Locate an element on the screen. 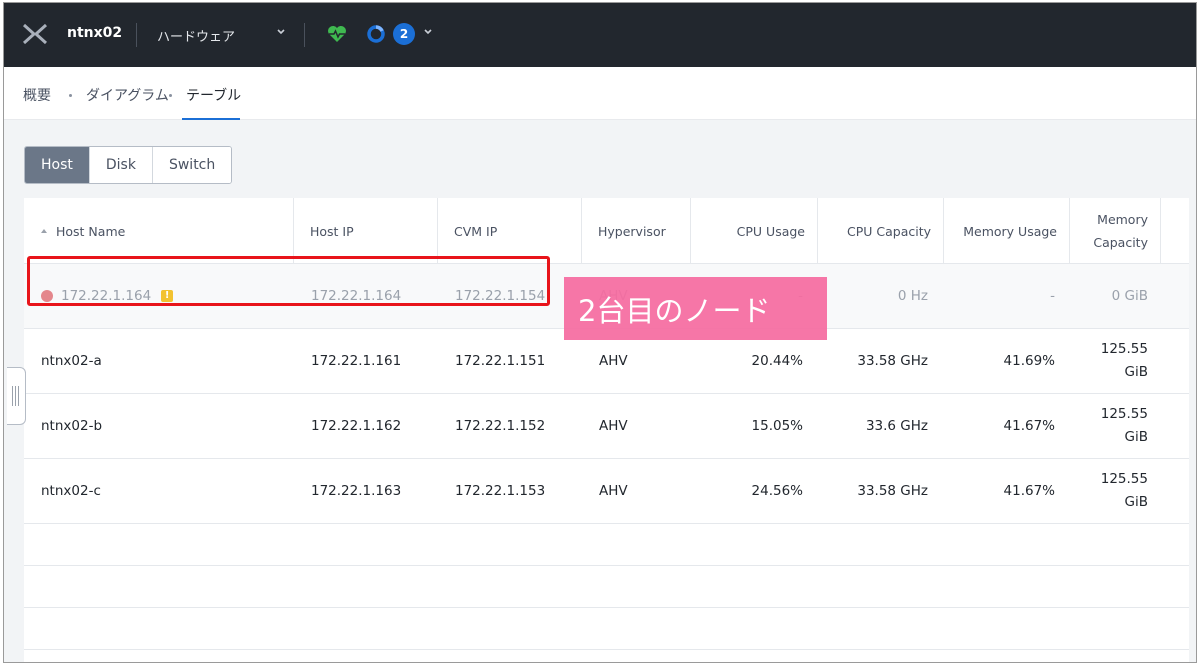 This screenshot has width=1200, height=665. cluster-name: ntnx02 is located at coordinates (94, 33).